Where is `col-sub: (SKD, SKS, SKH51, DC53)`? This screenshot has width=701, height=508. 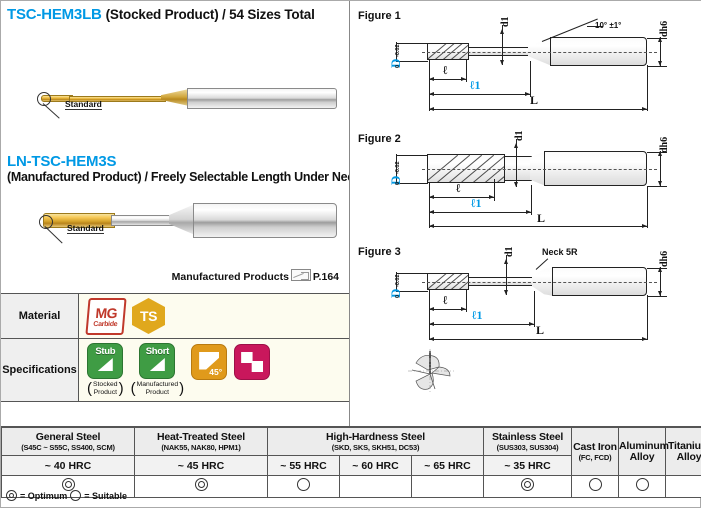 col-sub: (SKD, SKS, SKH51, DC53) is located at coordinates (375, 447).